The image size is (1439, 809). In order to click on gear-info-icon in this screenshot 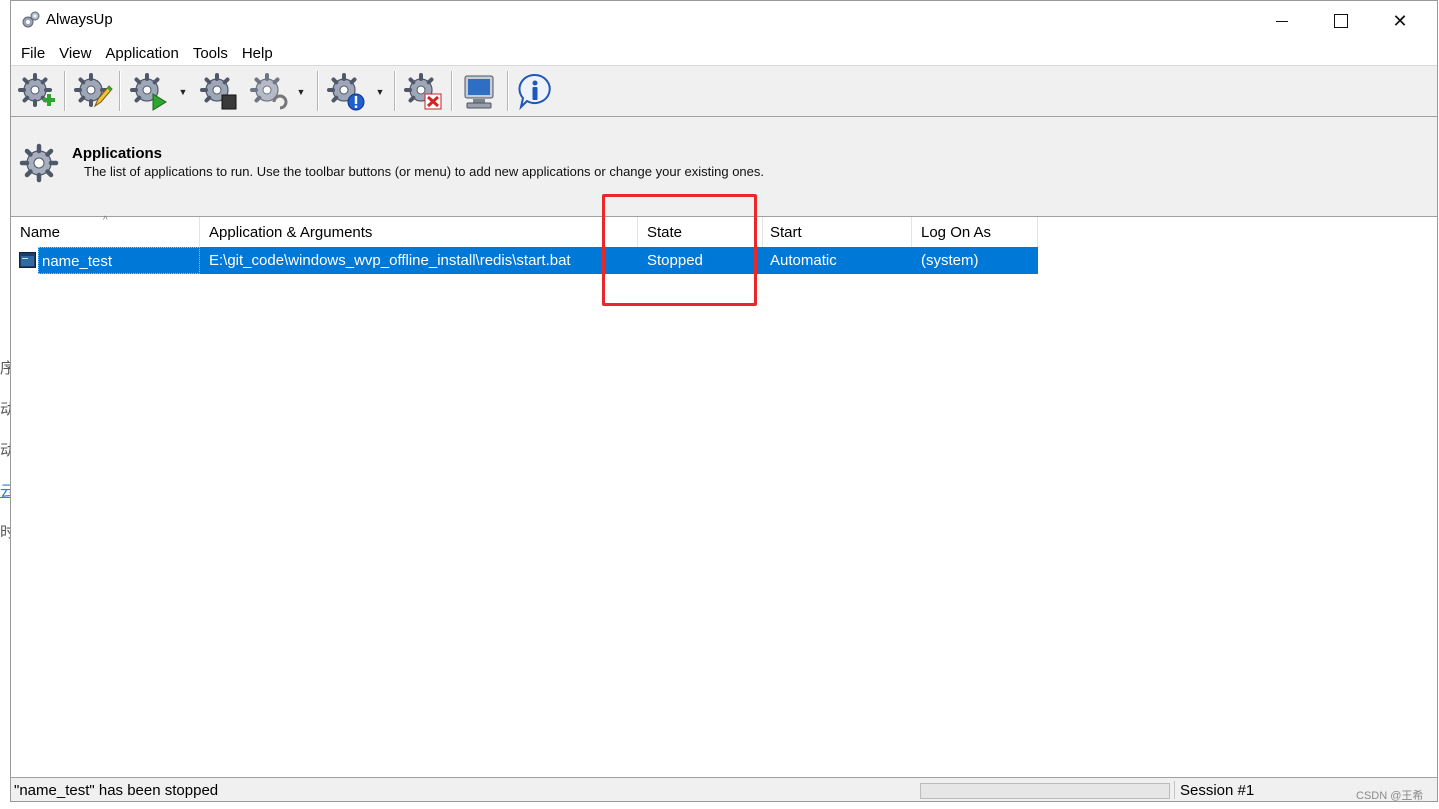, I will do `click(346, 92)`.